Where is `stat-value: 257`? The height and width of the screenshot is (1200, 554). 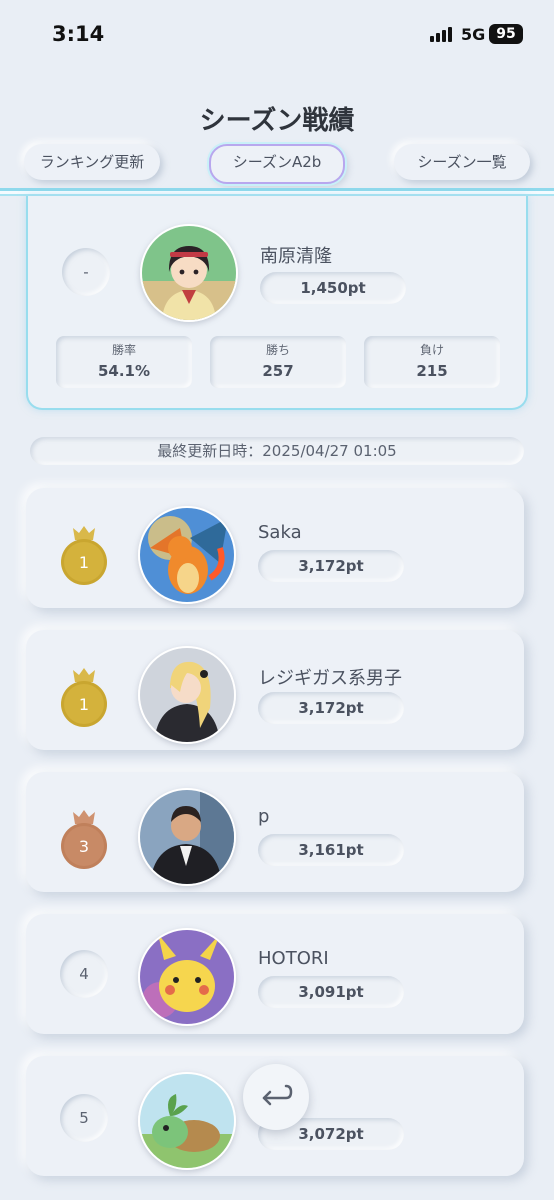 stat-value: 257 is located at coordinates (278, 371).